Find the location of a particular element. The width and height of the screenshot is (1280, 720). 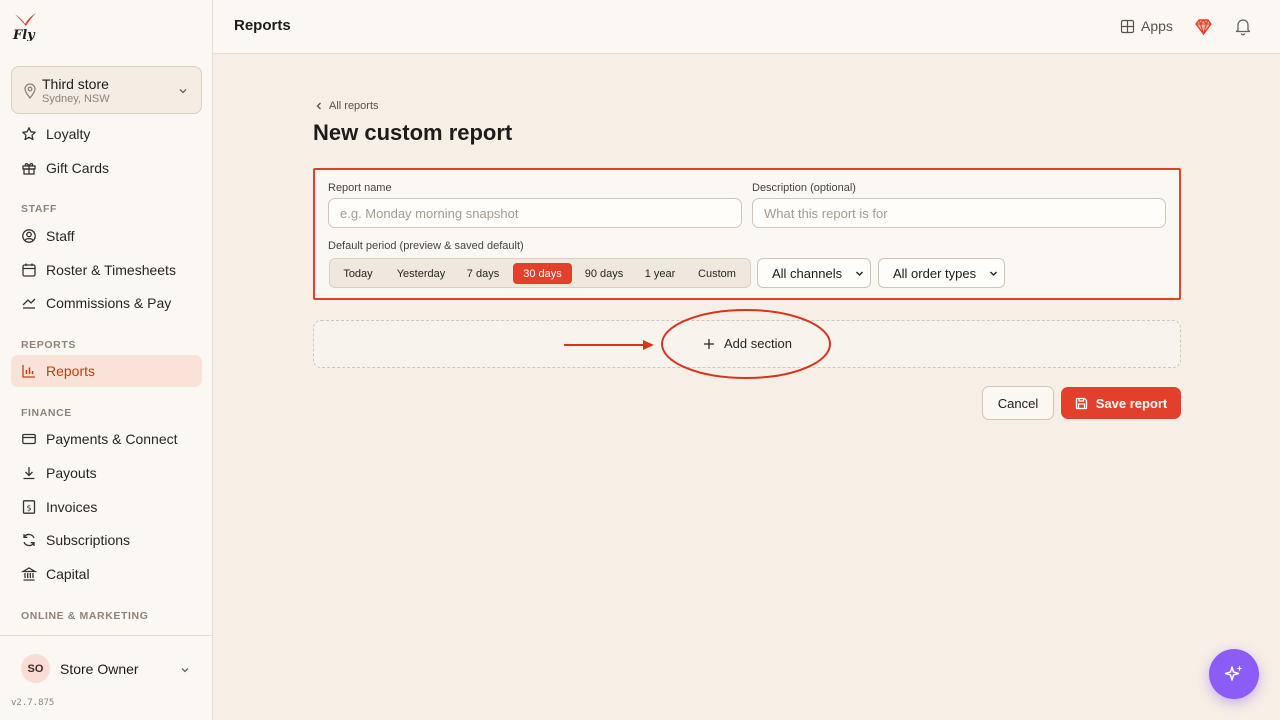

user-circle-icon is located at coordinates (29, 236).